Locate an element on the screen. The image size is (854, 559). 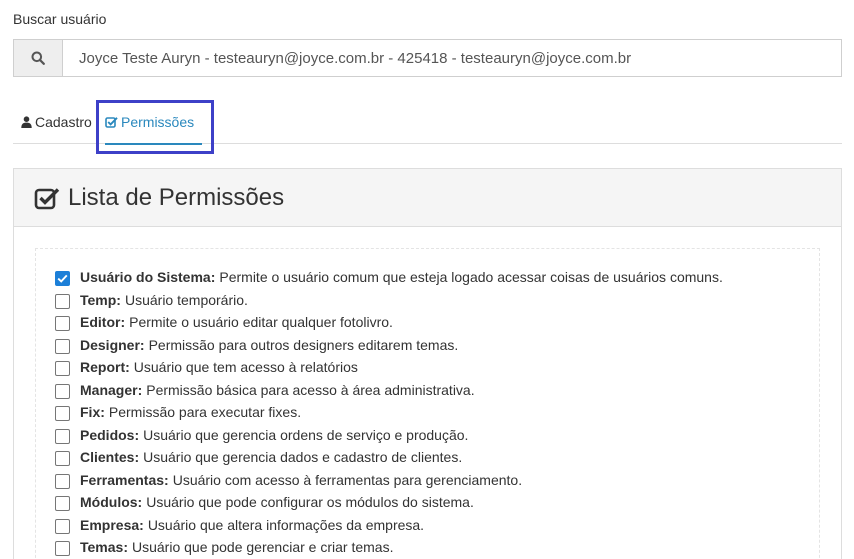
panel-title: Lista de Permissões is located at coordinates (176, 197).